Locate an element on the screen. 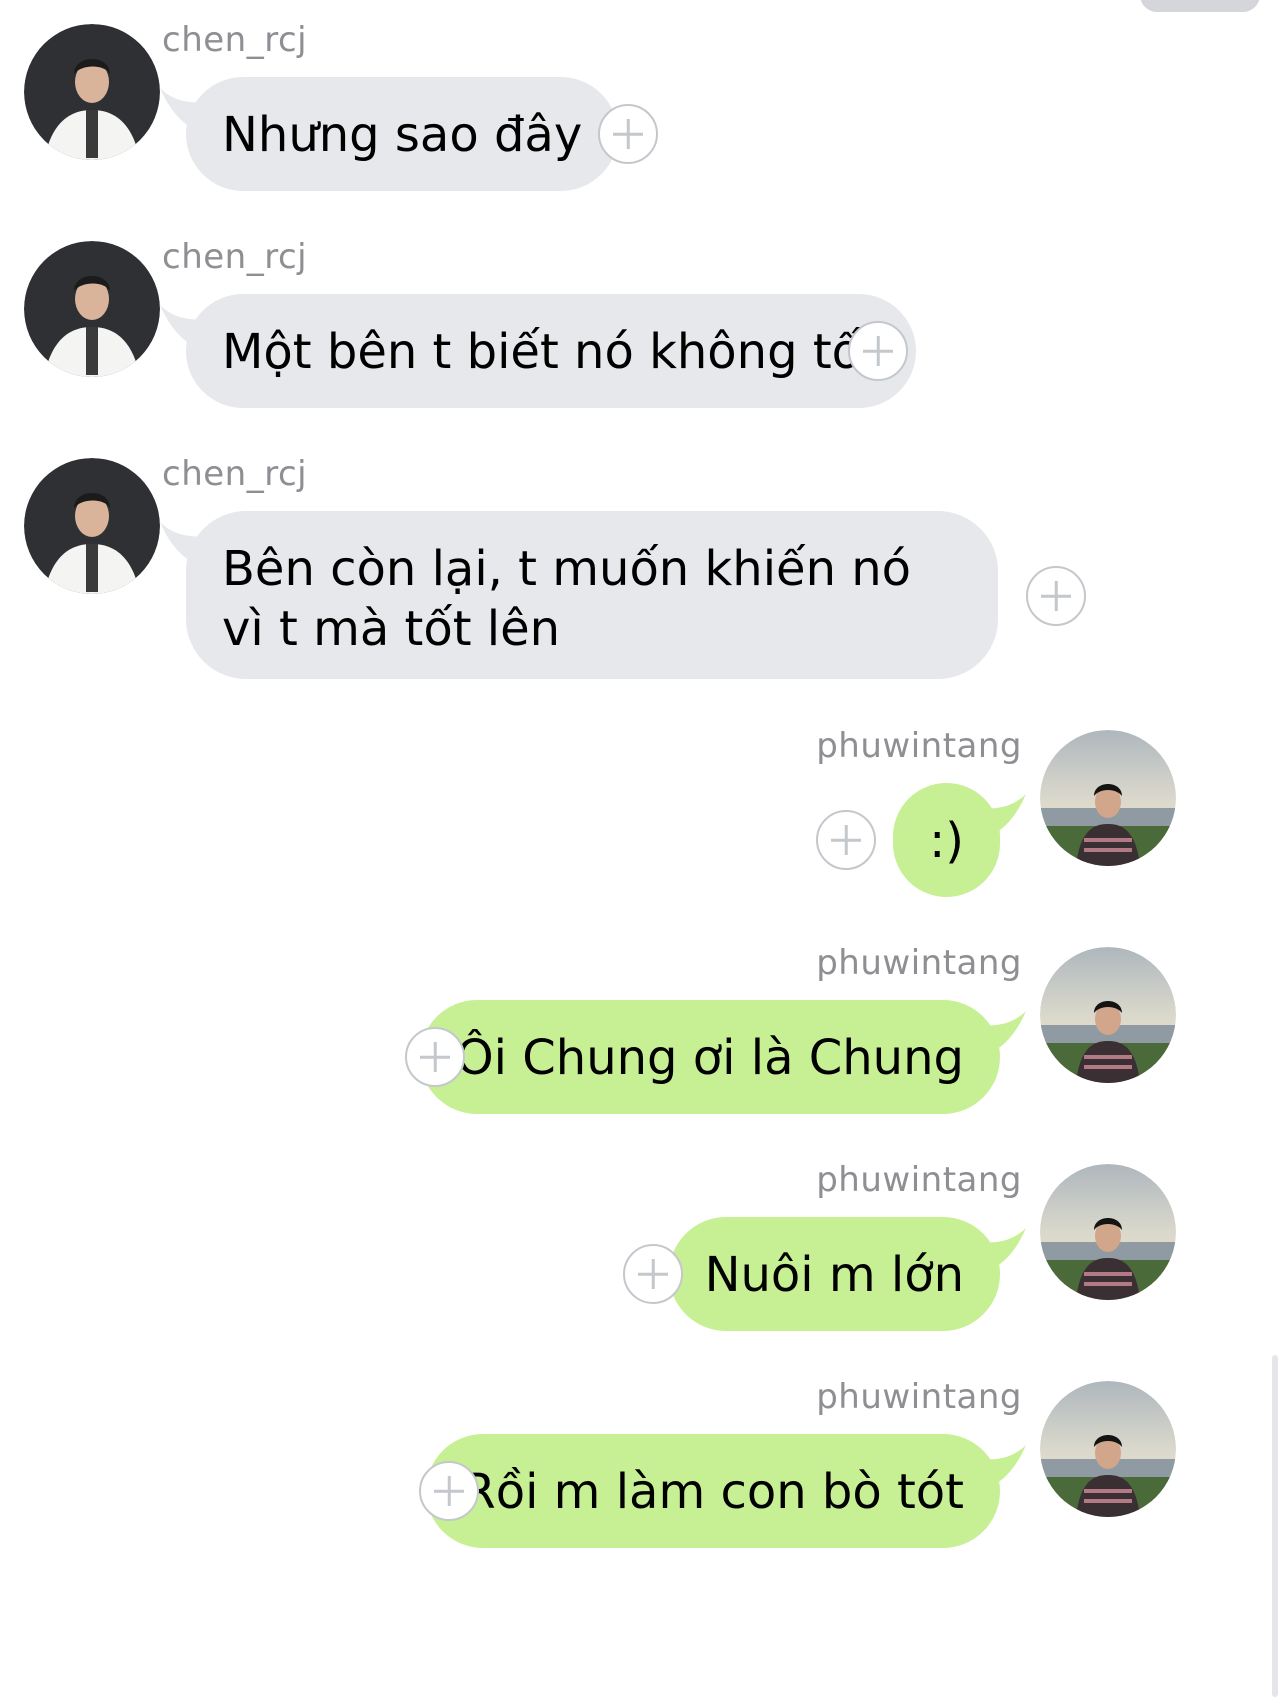  message-bubble: Rồi m làm con bò tót is located at coordinates (713, 1491).